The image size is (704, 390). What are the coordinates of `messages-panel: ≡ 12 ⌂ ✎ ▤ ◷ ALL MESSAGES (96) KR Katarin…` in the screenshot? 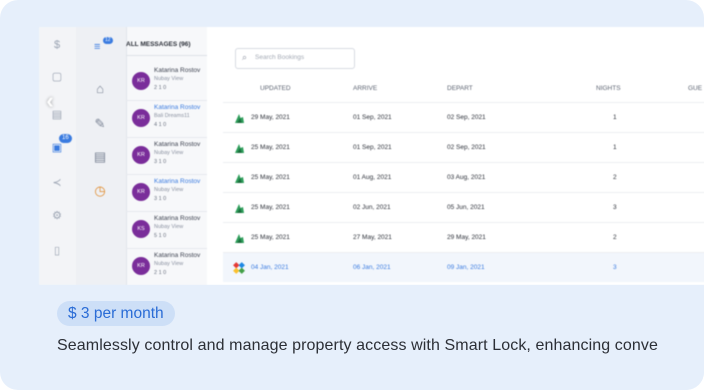 It's located at (146, 156).